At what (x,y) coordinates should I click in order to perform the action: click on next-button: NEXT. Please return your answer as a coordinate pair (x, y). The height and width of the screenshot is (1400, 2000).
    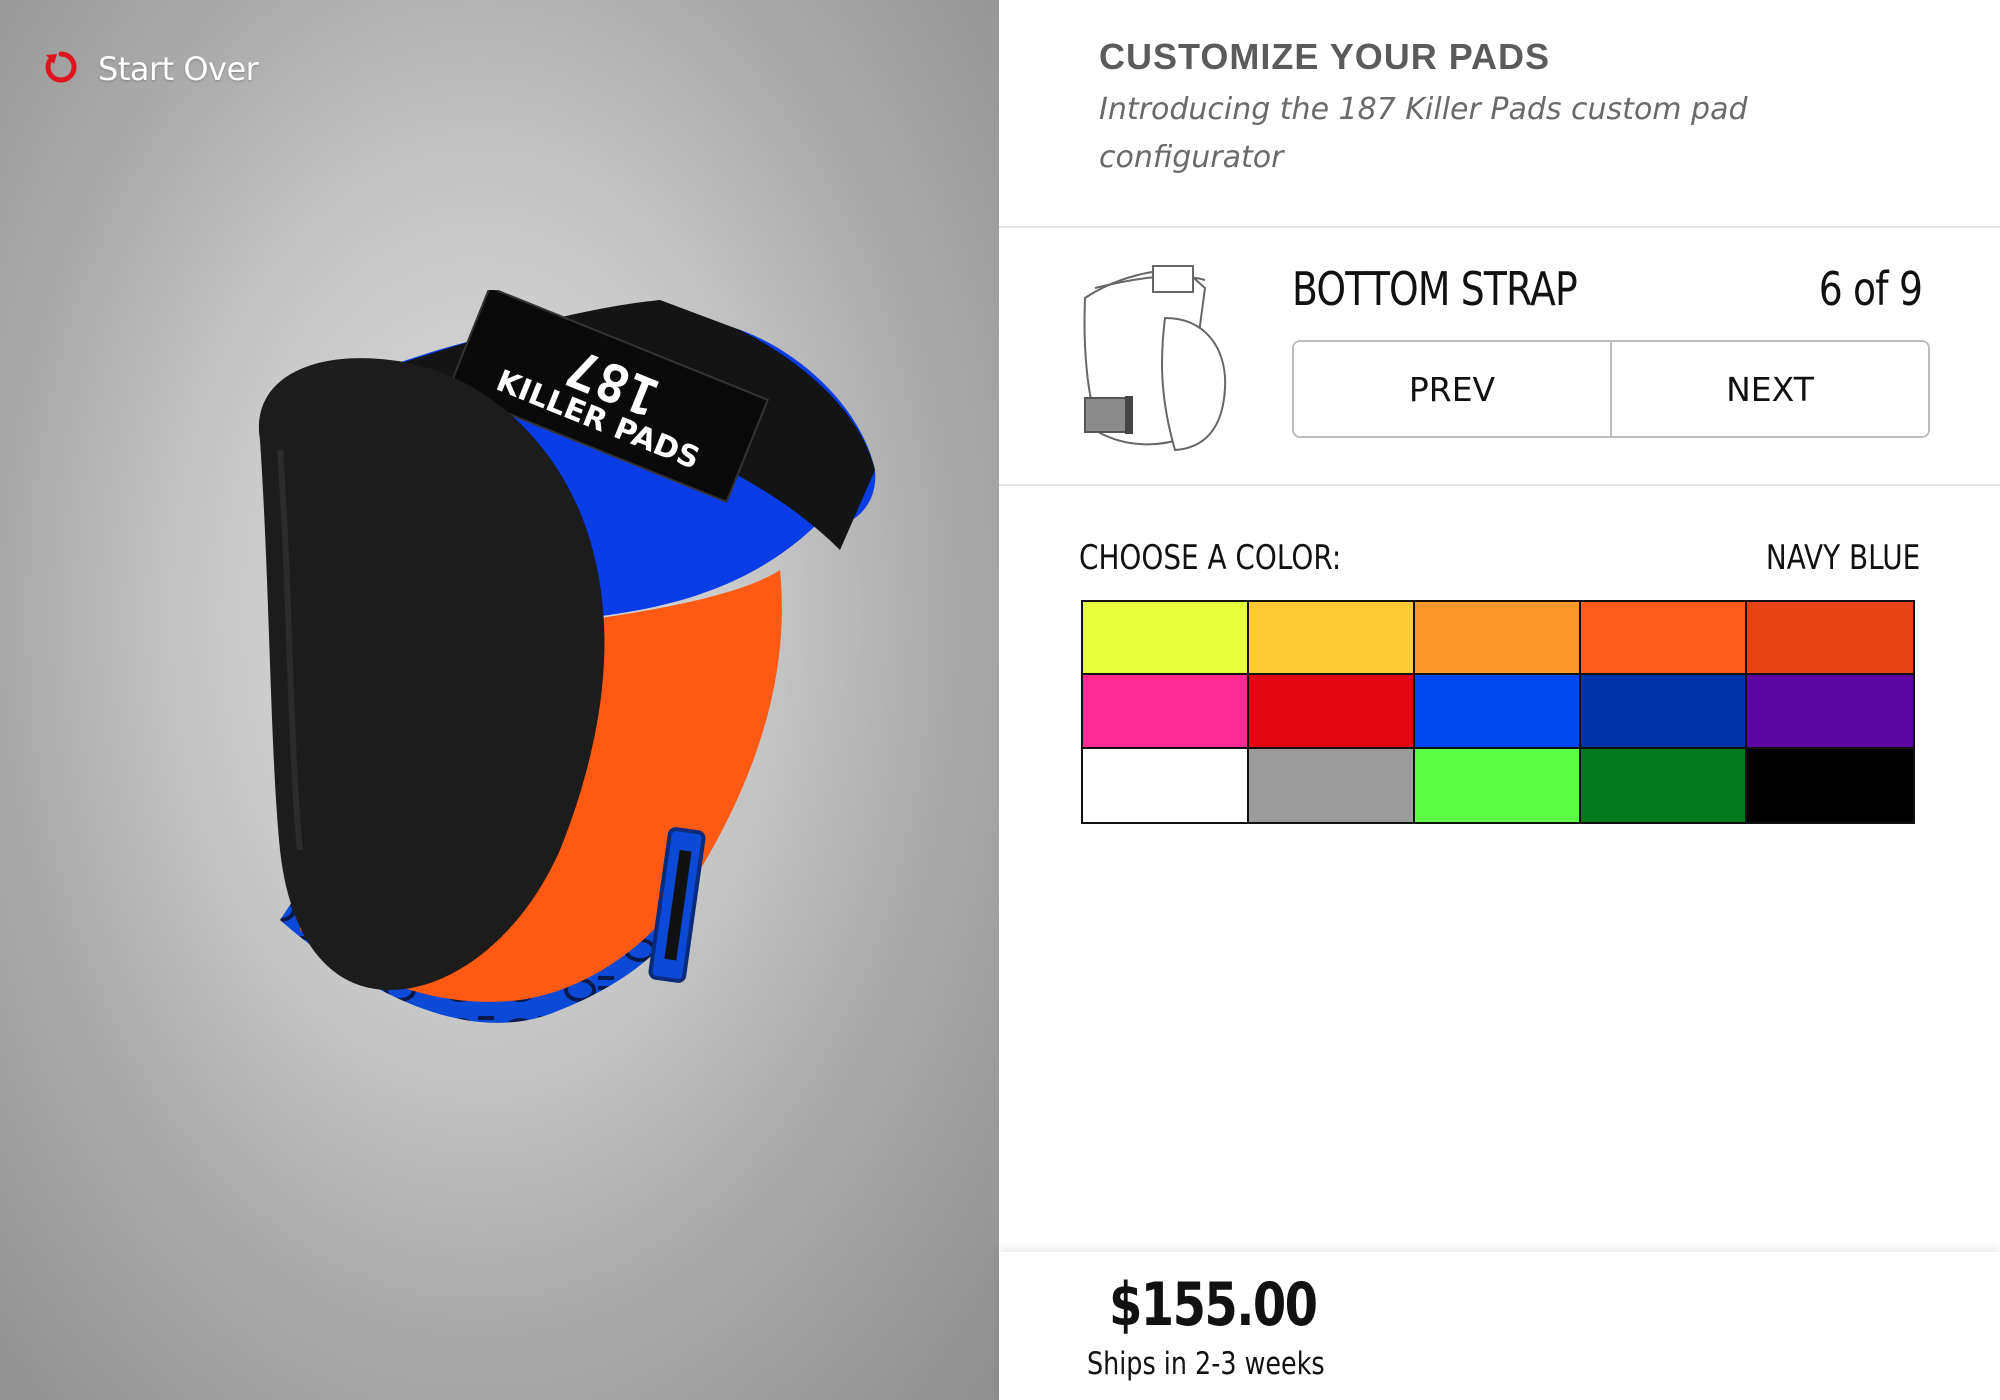
    Looking at the image, I should click on (1769, 389).